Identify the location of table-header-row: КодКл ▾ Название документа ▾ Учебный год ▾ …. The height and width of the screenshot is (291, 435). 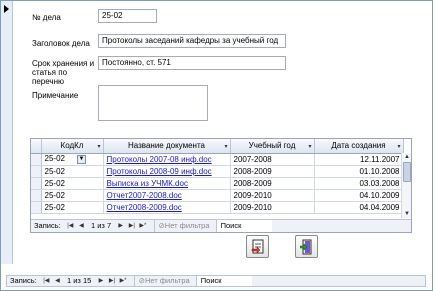
(217, 146).